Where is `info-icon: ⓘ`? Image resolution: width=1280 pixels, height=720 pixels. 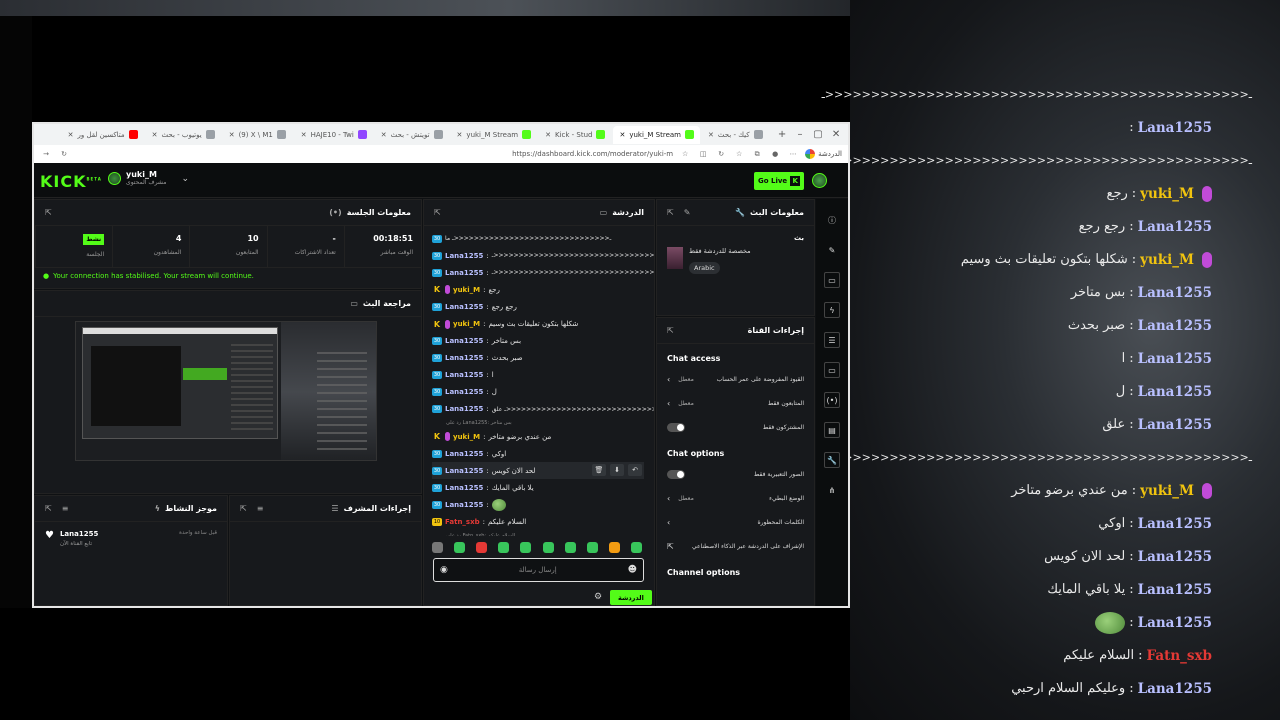 info-icon: ⓘ is located at coordinates (832, 220).